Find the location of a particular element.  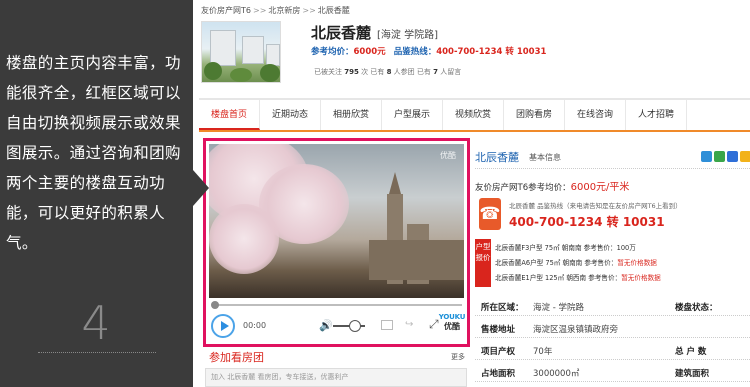

info-ref-price: 友价房产网T6参考均价：6000元/平米 is located at coordinates (552, 187).